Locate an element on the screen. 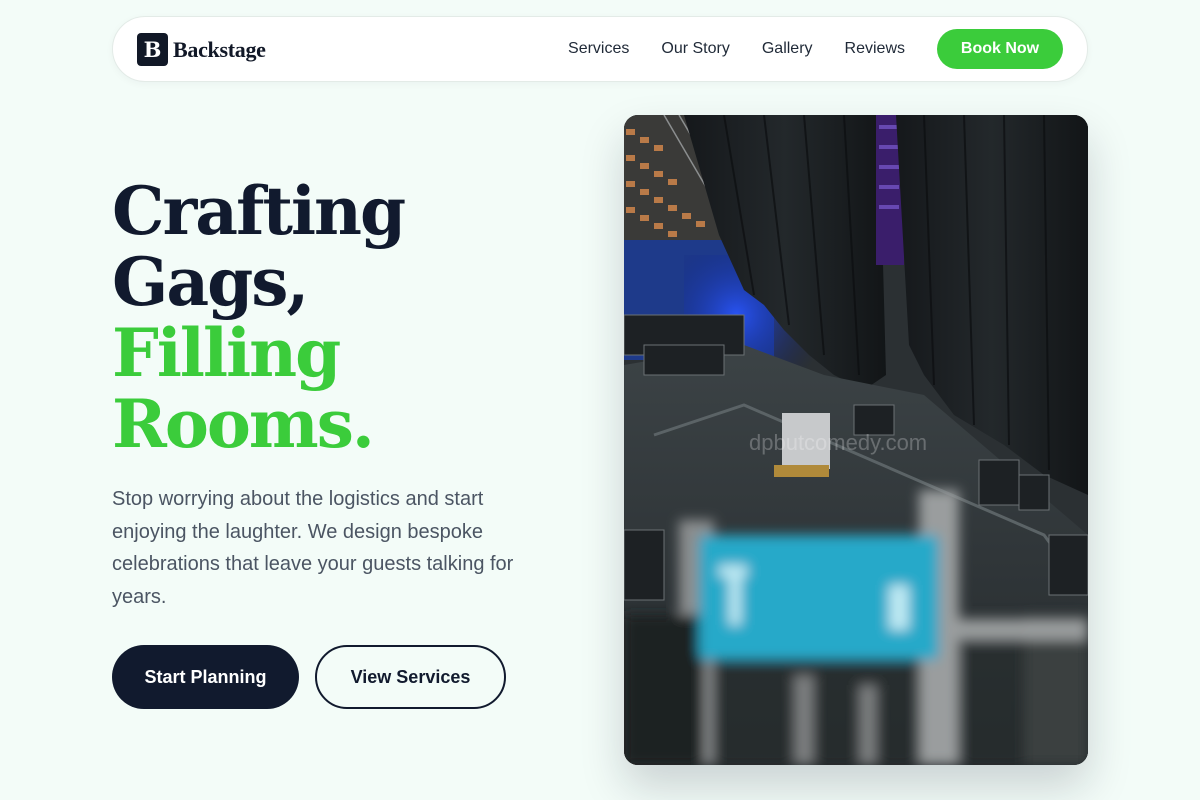  nav-link-services: Services is located at coordinates (598, 49).